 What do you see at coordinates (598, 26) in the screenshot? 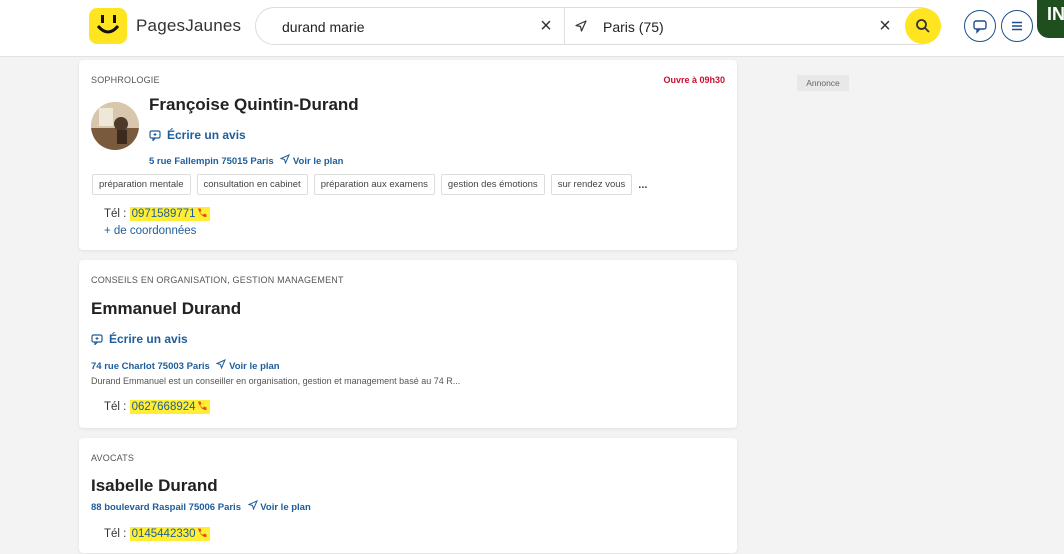
I see `search-bar: × ×` at bounding box center [598, 26].